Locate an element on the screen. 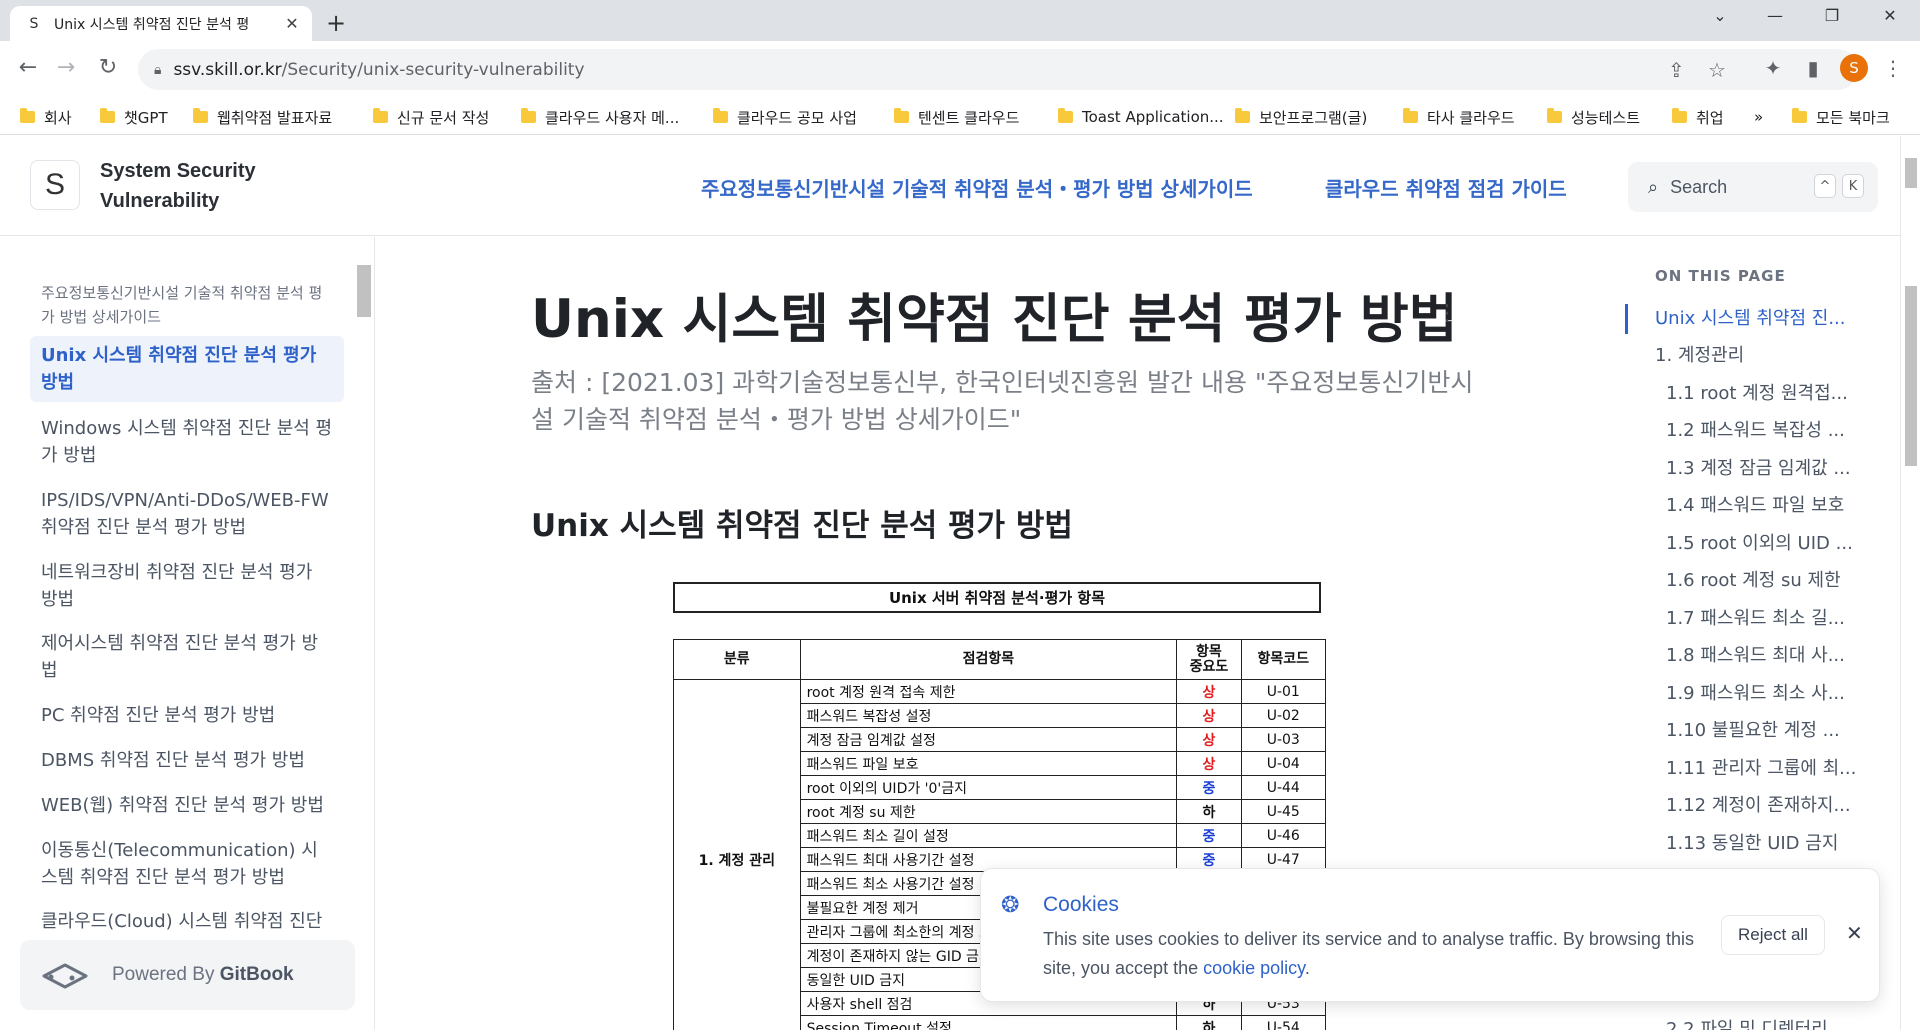 This screenshot has width=1920, height=1030. site-title: System Security Vulnerability is located at coordinates (200, 186).